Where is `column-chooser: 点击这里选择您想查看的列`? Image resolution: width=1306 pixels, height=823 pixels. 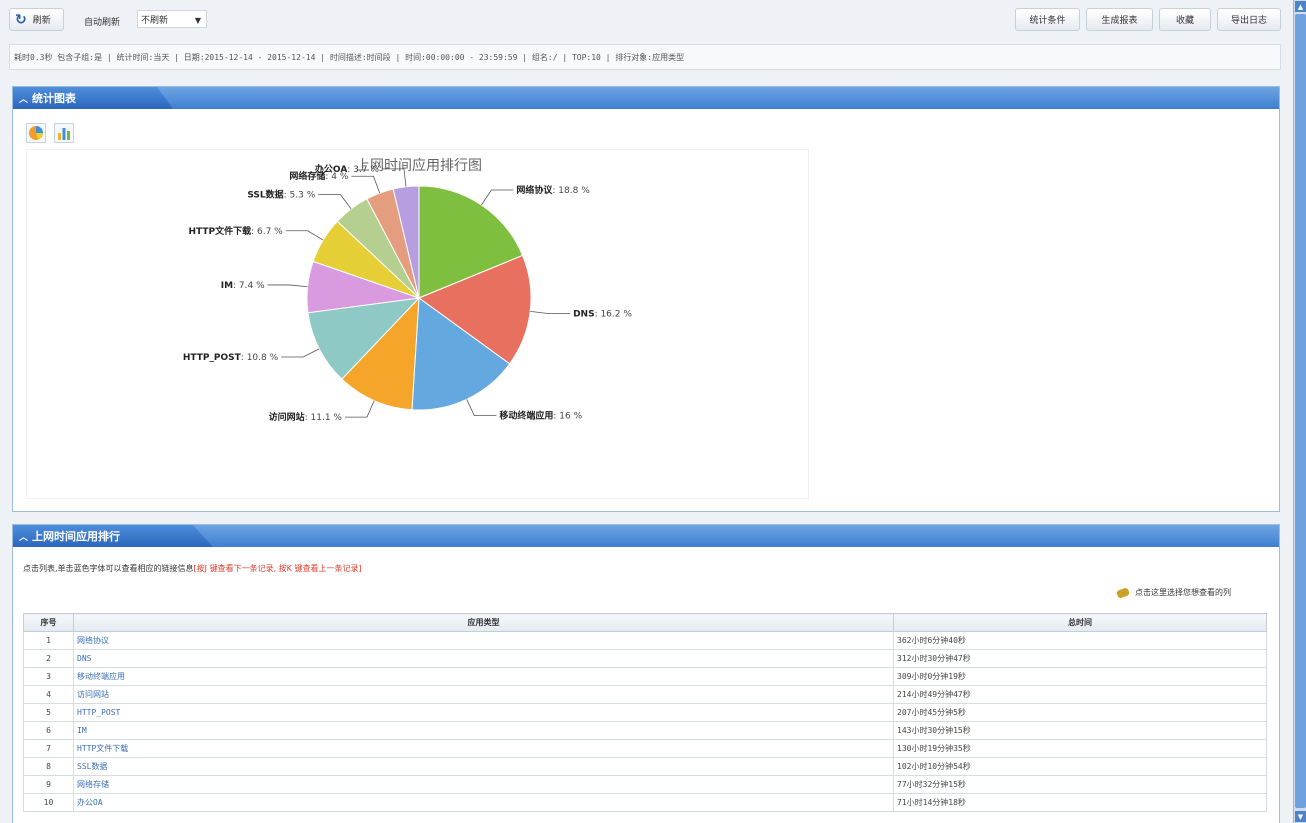
column-chooser: 点击这里选择您想查看的列 is located at coordinates (1173, 592).